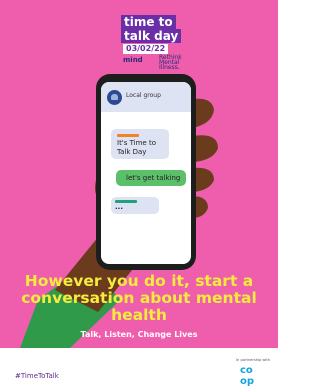 Image resolution: width=320 pixels, height=390 pixels. I want to click on coop-logo-mark: co op, so click(247, 376).